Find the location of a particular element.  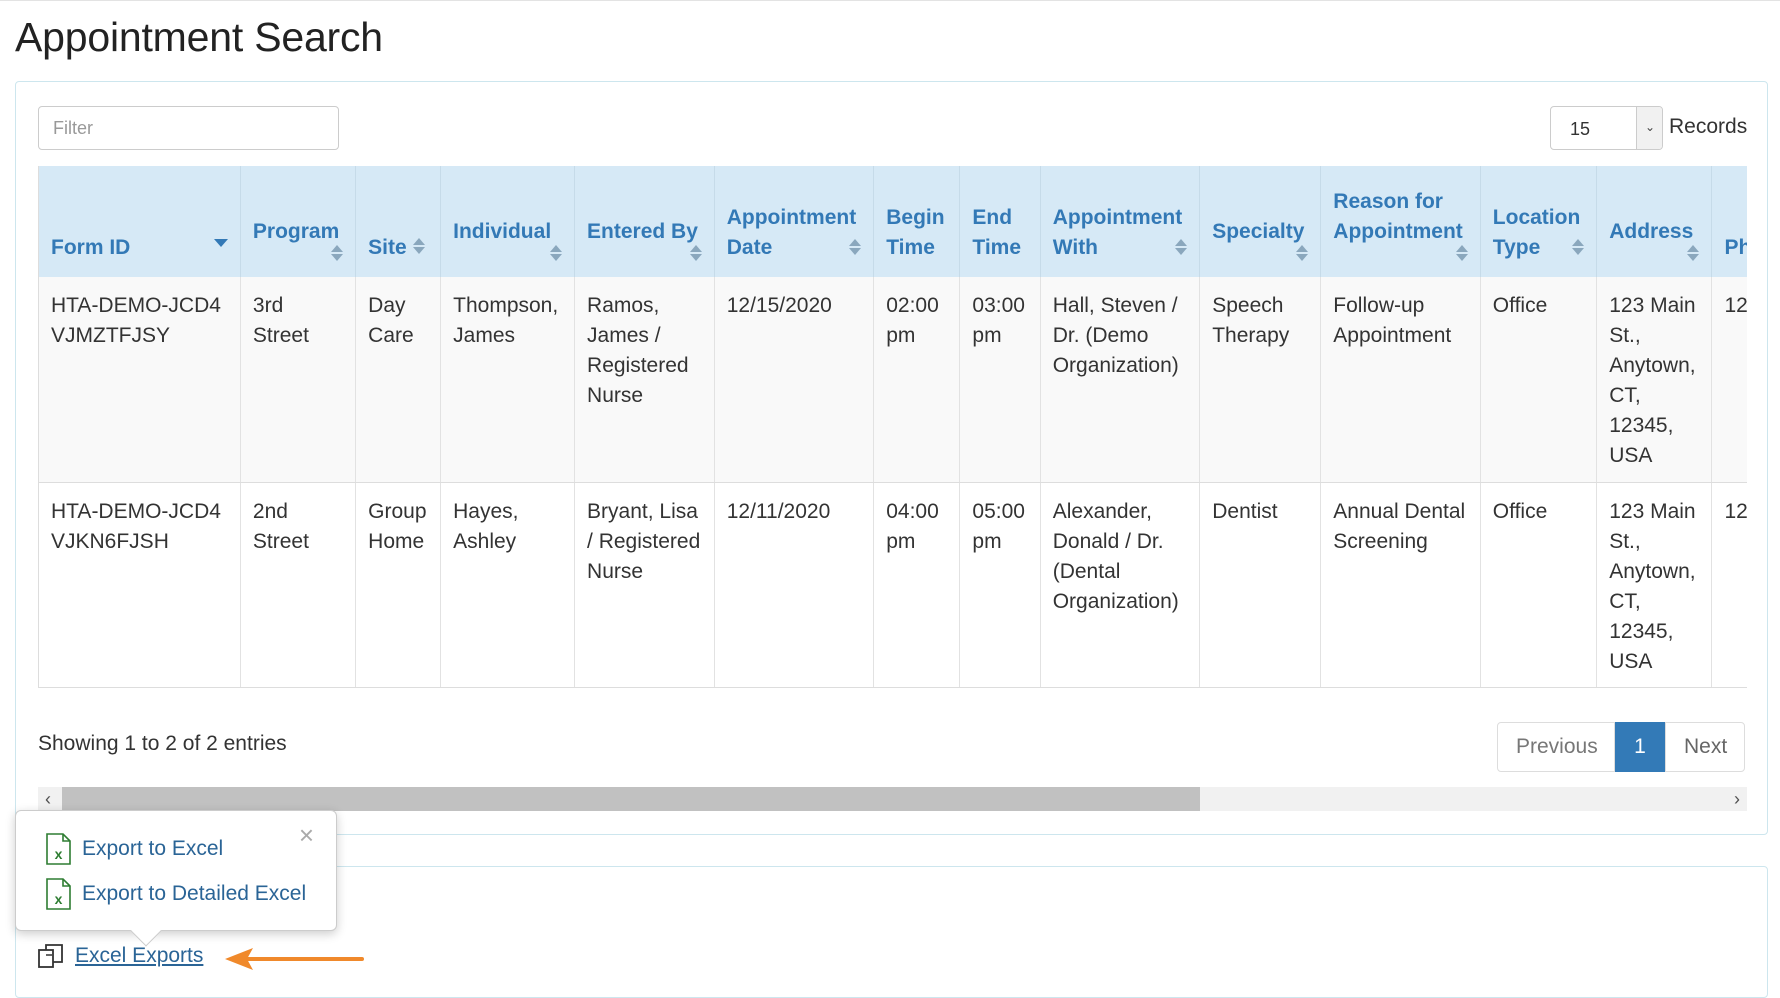

column-header-location-type: Location Type is located at coordinates (1539, 221).